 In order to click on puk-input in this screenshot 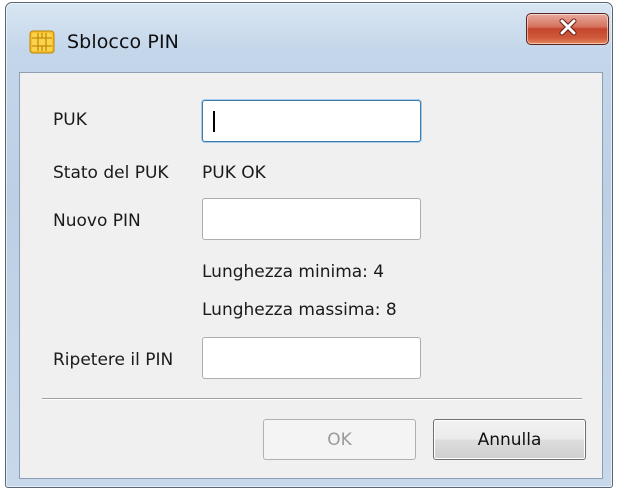, I will do `click(311, 121)`.